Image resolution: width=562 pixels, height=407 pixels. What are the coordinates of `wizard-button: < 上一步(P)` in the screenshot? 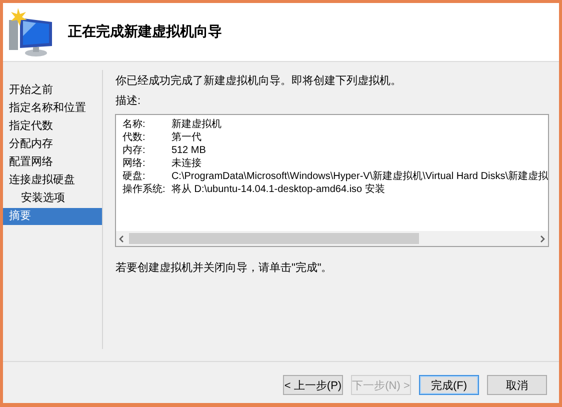 It's located at (313, 385).